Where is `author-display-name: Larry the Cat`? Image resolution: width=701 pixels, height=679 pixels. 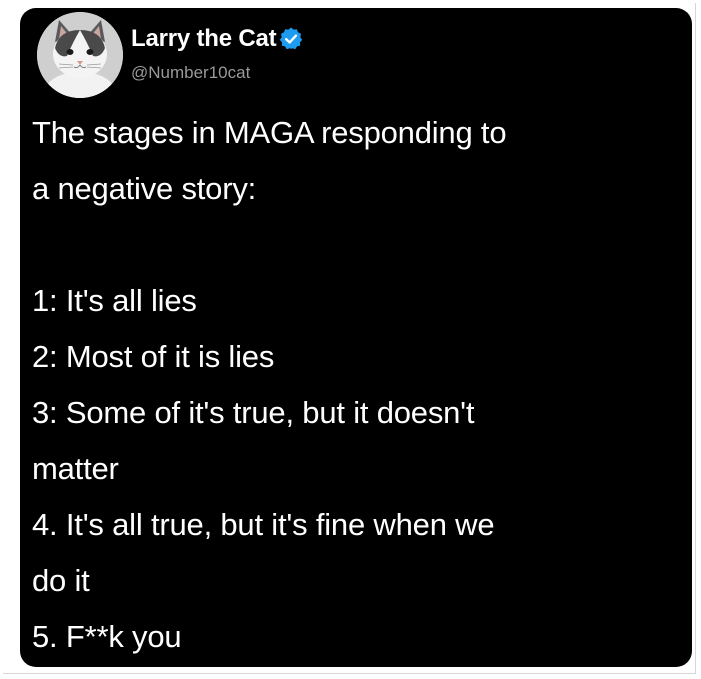 author-display-name: Larry the Cat is located at coordinates (204, 39).